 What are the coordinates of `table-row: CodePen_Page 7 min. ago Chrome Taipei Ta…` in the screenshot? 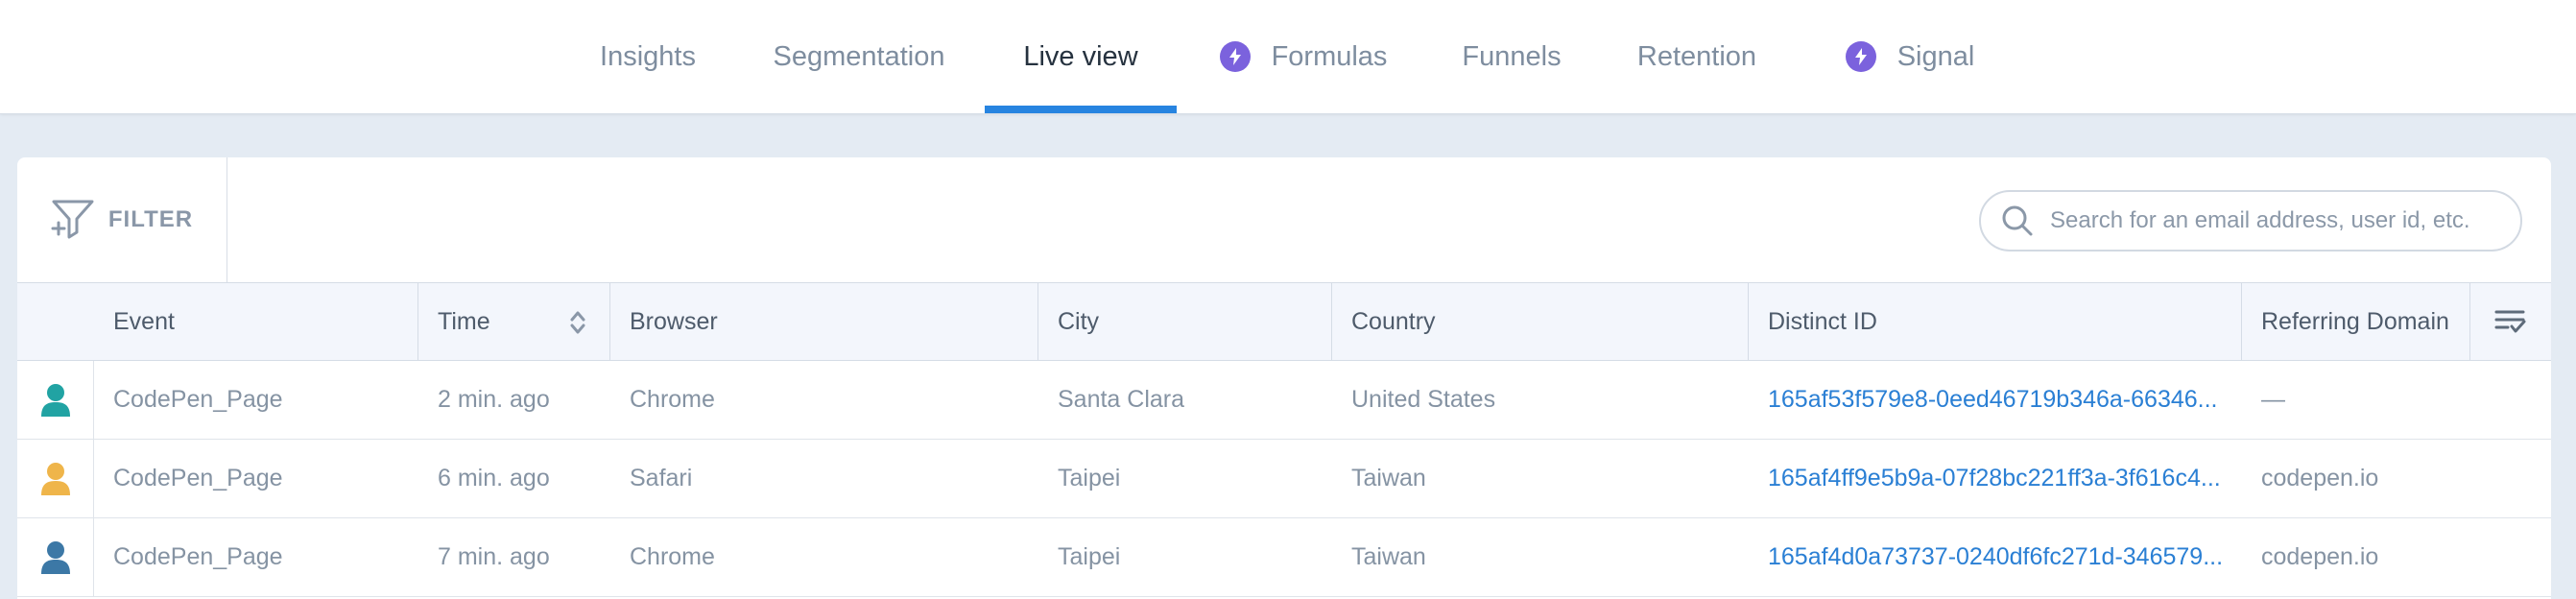 It's located at (1284, 558).